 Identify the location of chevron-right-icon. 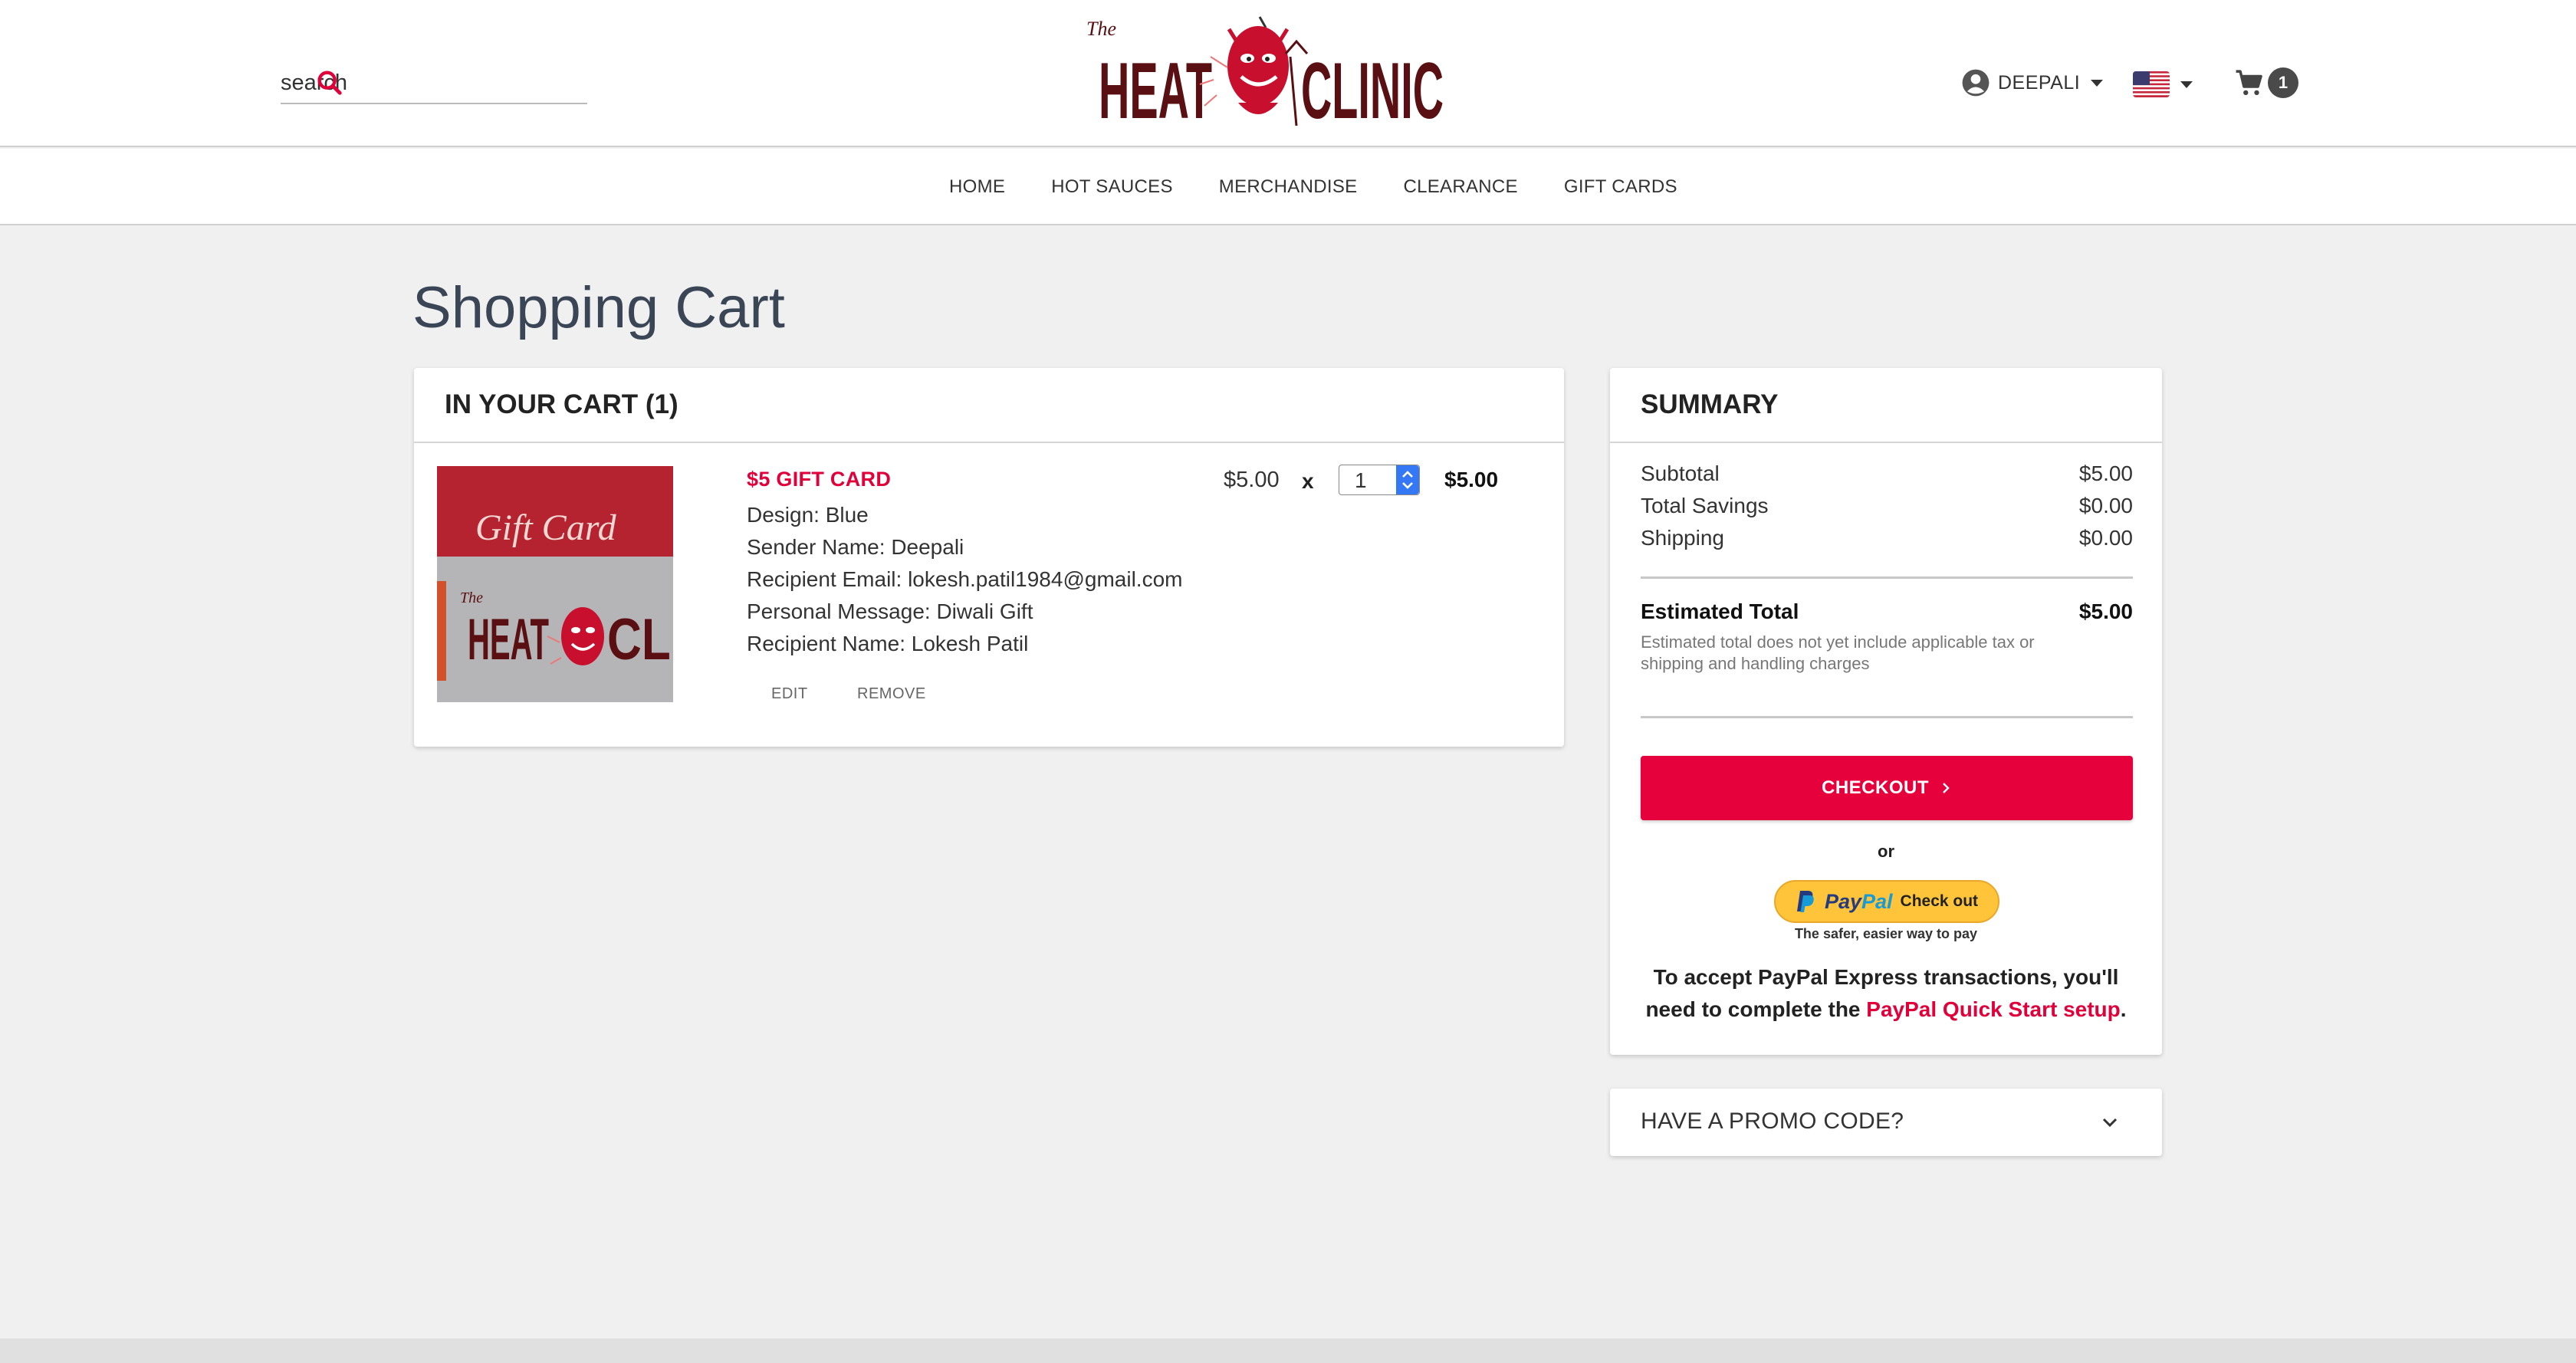
(1947, 788).